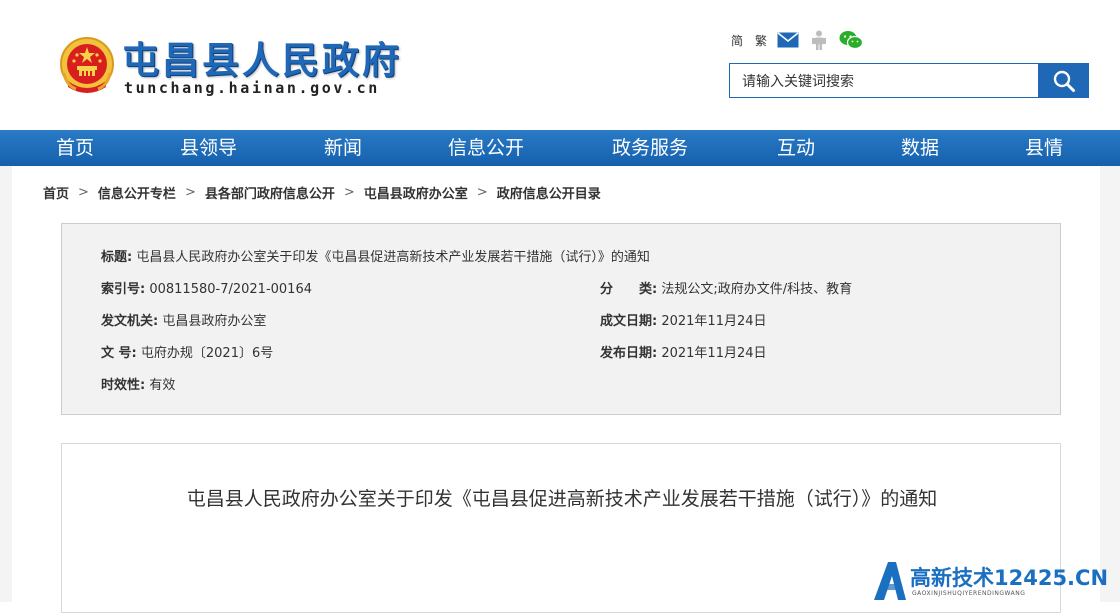 This screenshot has width=1120, height=613. Describe the element at coordinates (486, 148) in the screenshot. I see `nav-item-info-disclosure: 信息公开` at that location.